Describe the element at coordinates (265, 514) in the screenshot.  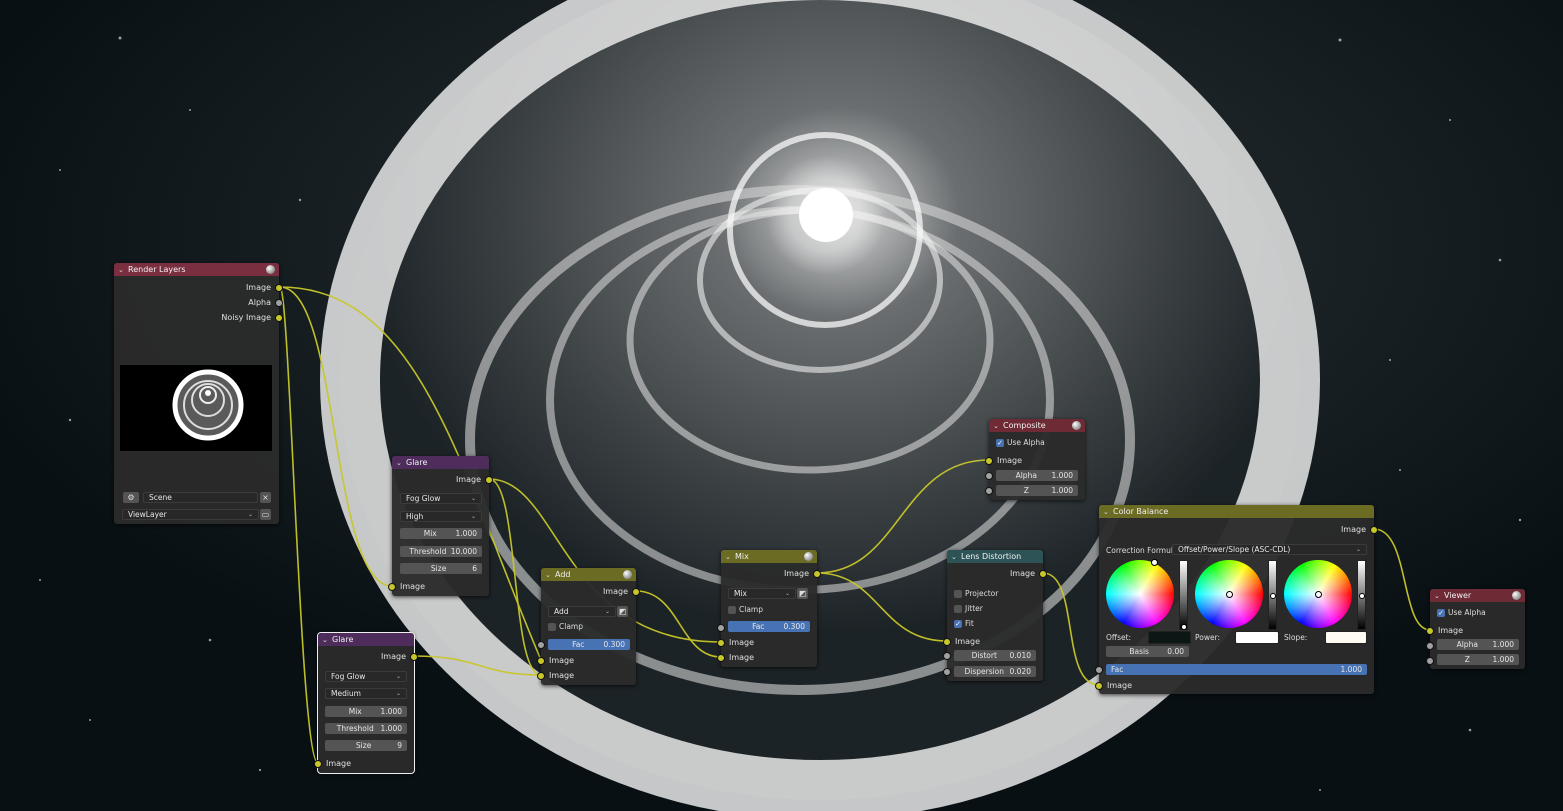
I see `render-active-icon: ▭` at that location.